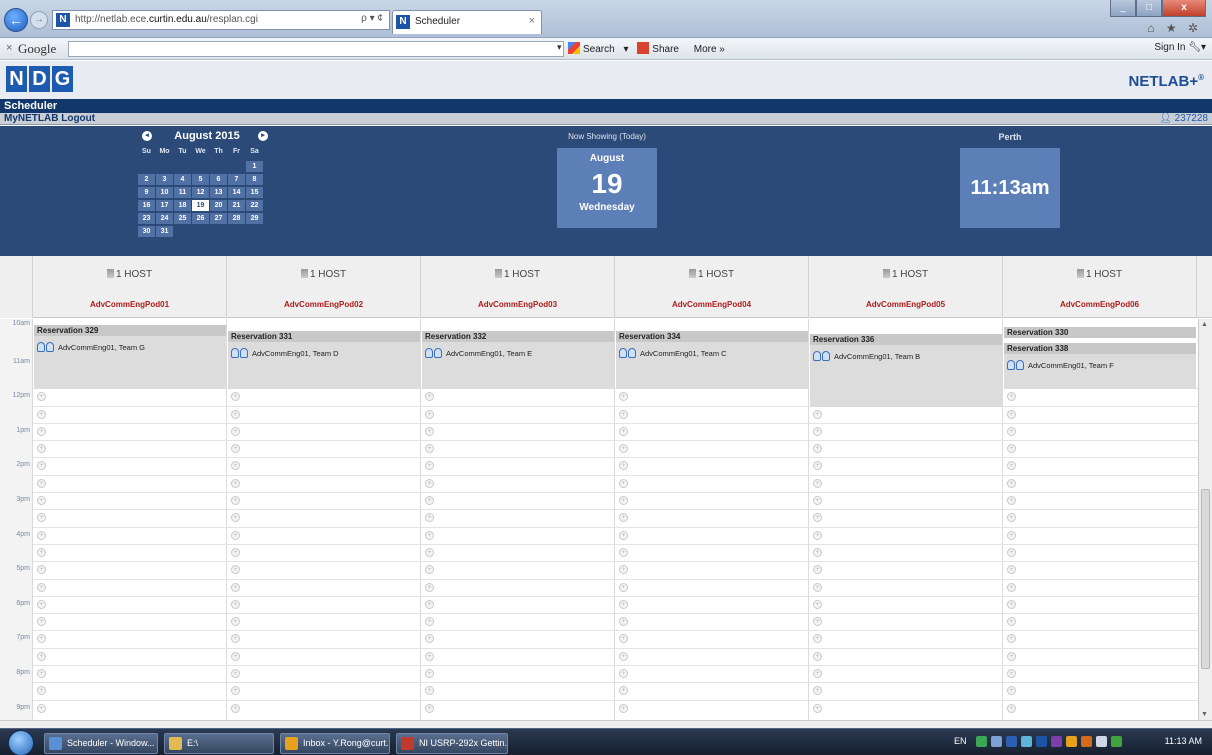 Image resolution: width=1212 pixels, height=755 pixels. Describe the element at coordinates (146, 205) in the screenshot. I see `calendar-day: 16` at that location.